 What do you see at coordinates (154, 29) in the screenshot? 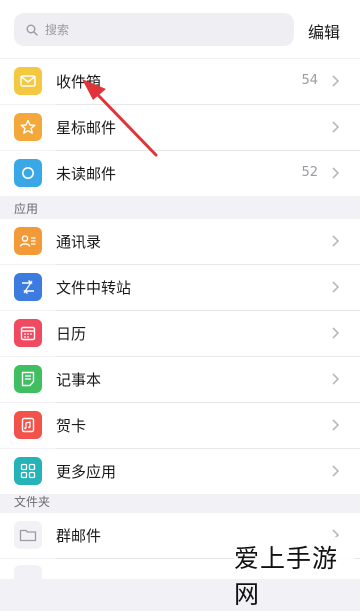
I see `search-input: 搜索` at bounding box center [154, 29].